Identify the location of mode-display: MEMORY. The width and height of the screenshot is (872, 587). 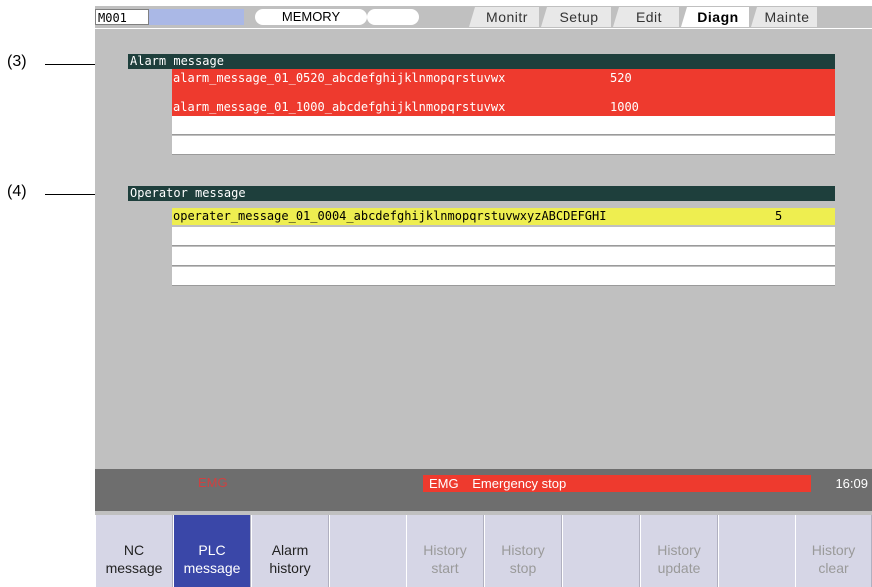
(311, 17).